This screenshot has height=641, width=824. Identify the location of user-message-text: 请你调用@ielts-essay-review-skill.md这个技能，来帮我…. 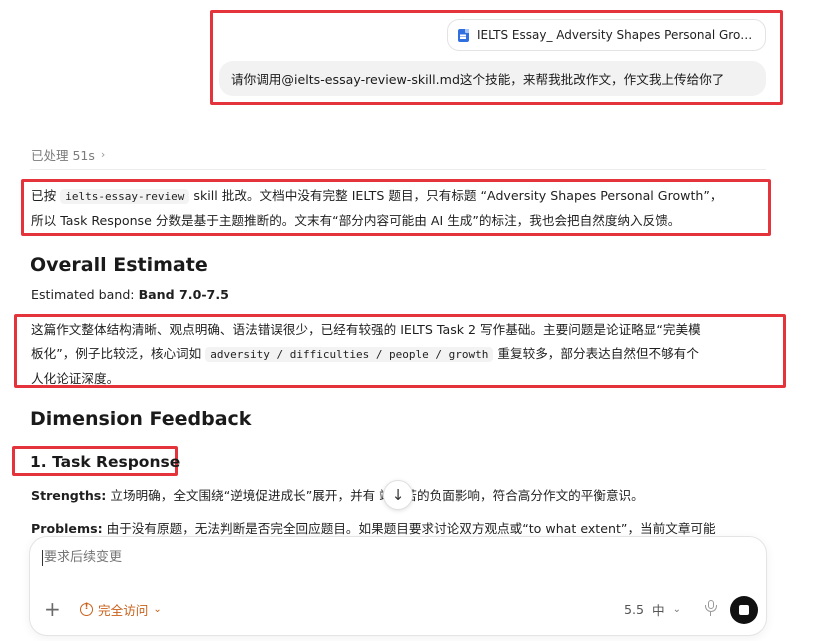
(478, 79).